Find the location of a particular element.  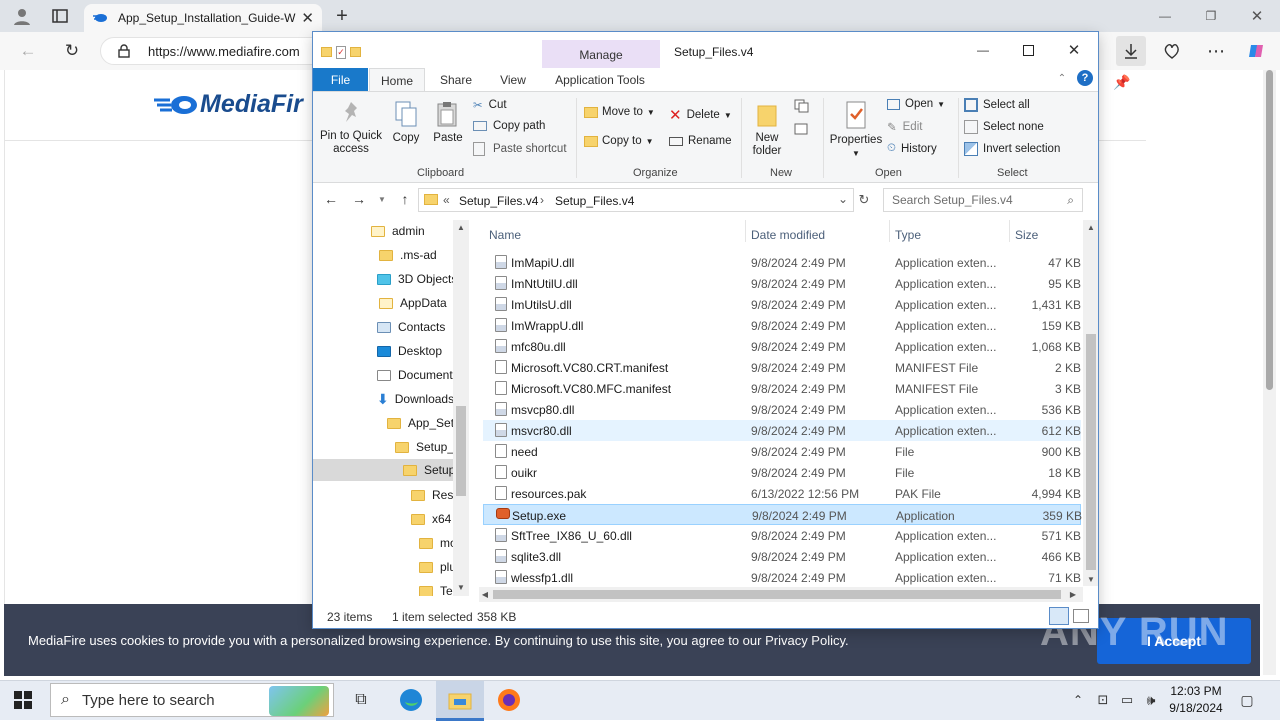

security-icon: ⊡ is located at coordinates (1103, 700).